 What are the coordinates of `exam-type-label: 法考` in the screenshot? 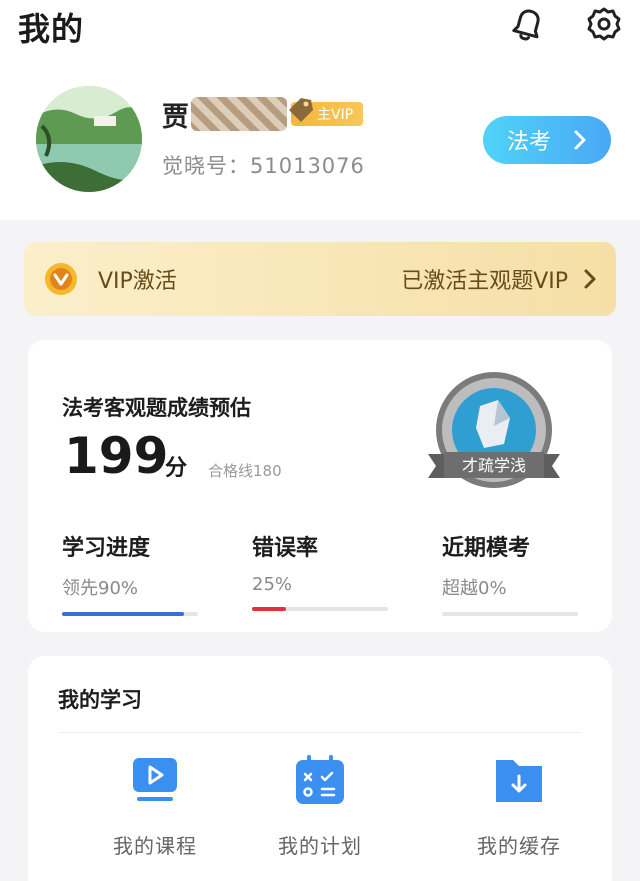 It's located at (528, 142).